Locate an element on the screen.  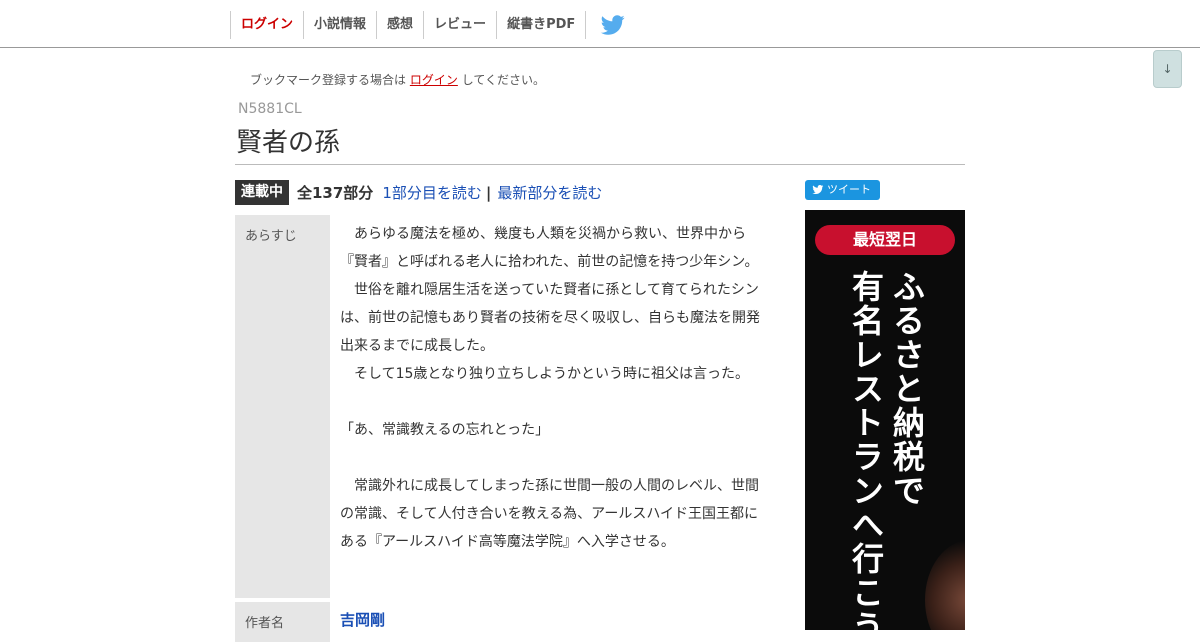
title-divider is located at coordinates (600, 164).